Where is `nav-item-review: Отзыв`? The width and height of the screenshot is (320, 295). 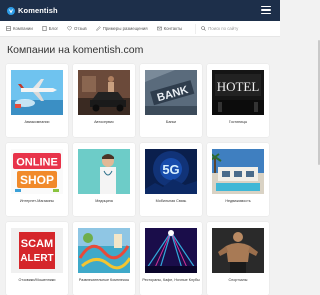
nav-item-review: Отзыв is located at coordinates (77, 28).